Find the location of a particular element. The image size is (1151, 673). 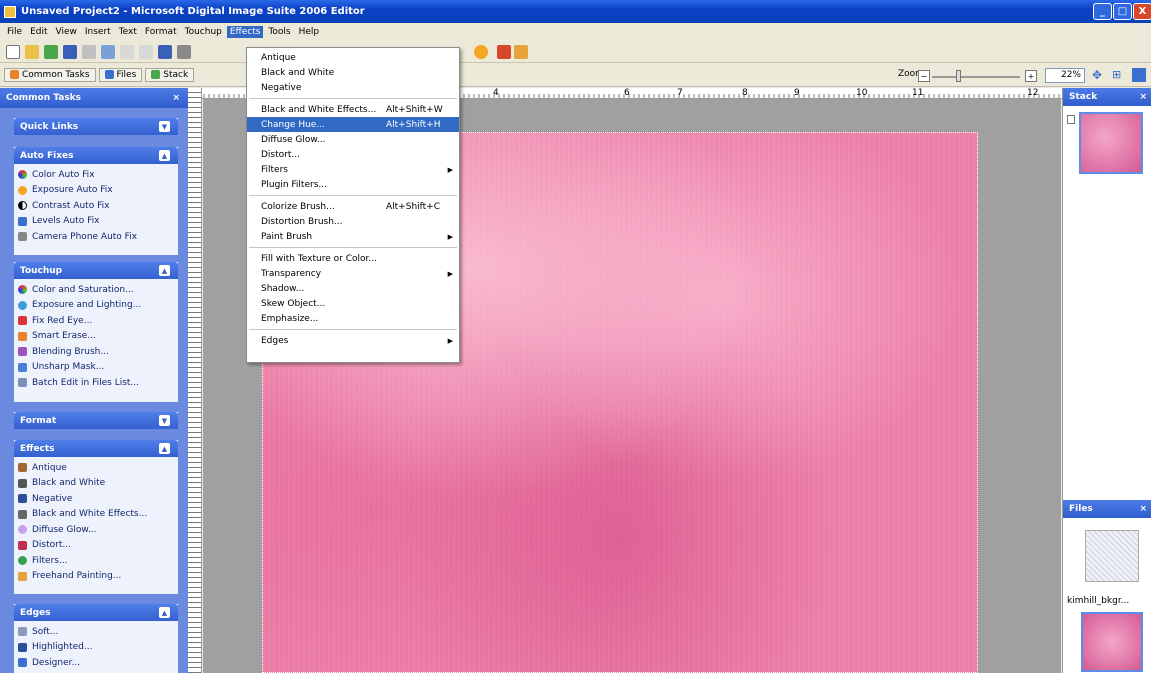

zoom-in-button: + is located at coordinates (1031, 76).